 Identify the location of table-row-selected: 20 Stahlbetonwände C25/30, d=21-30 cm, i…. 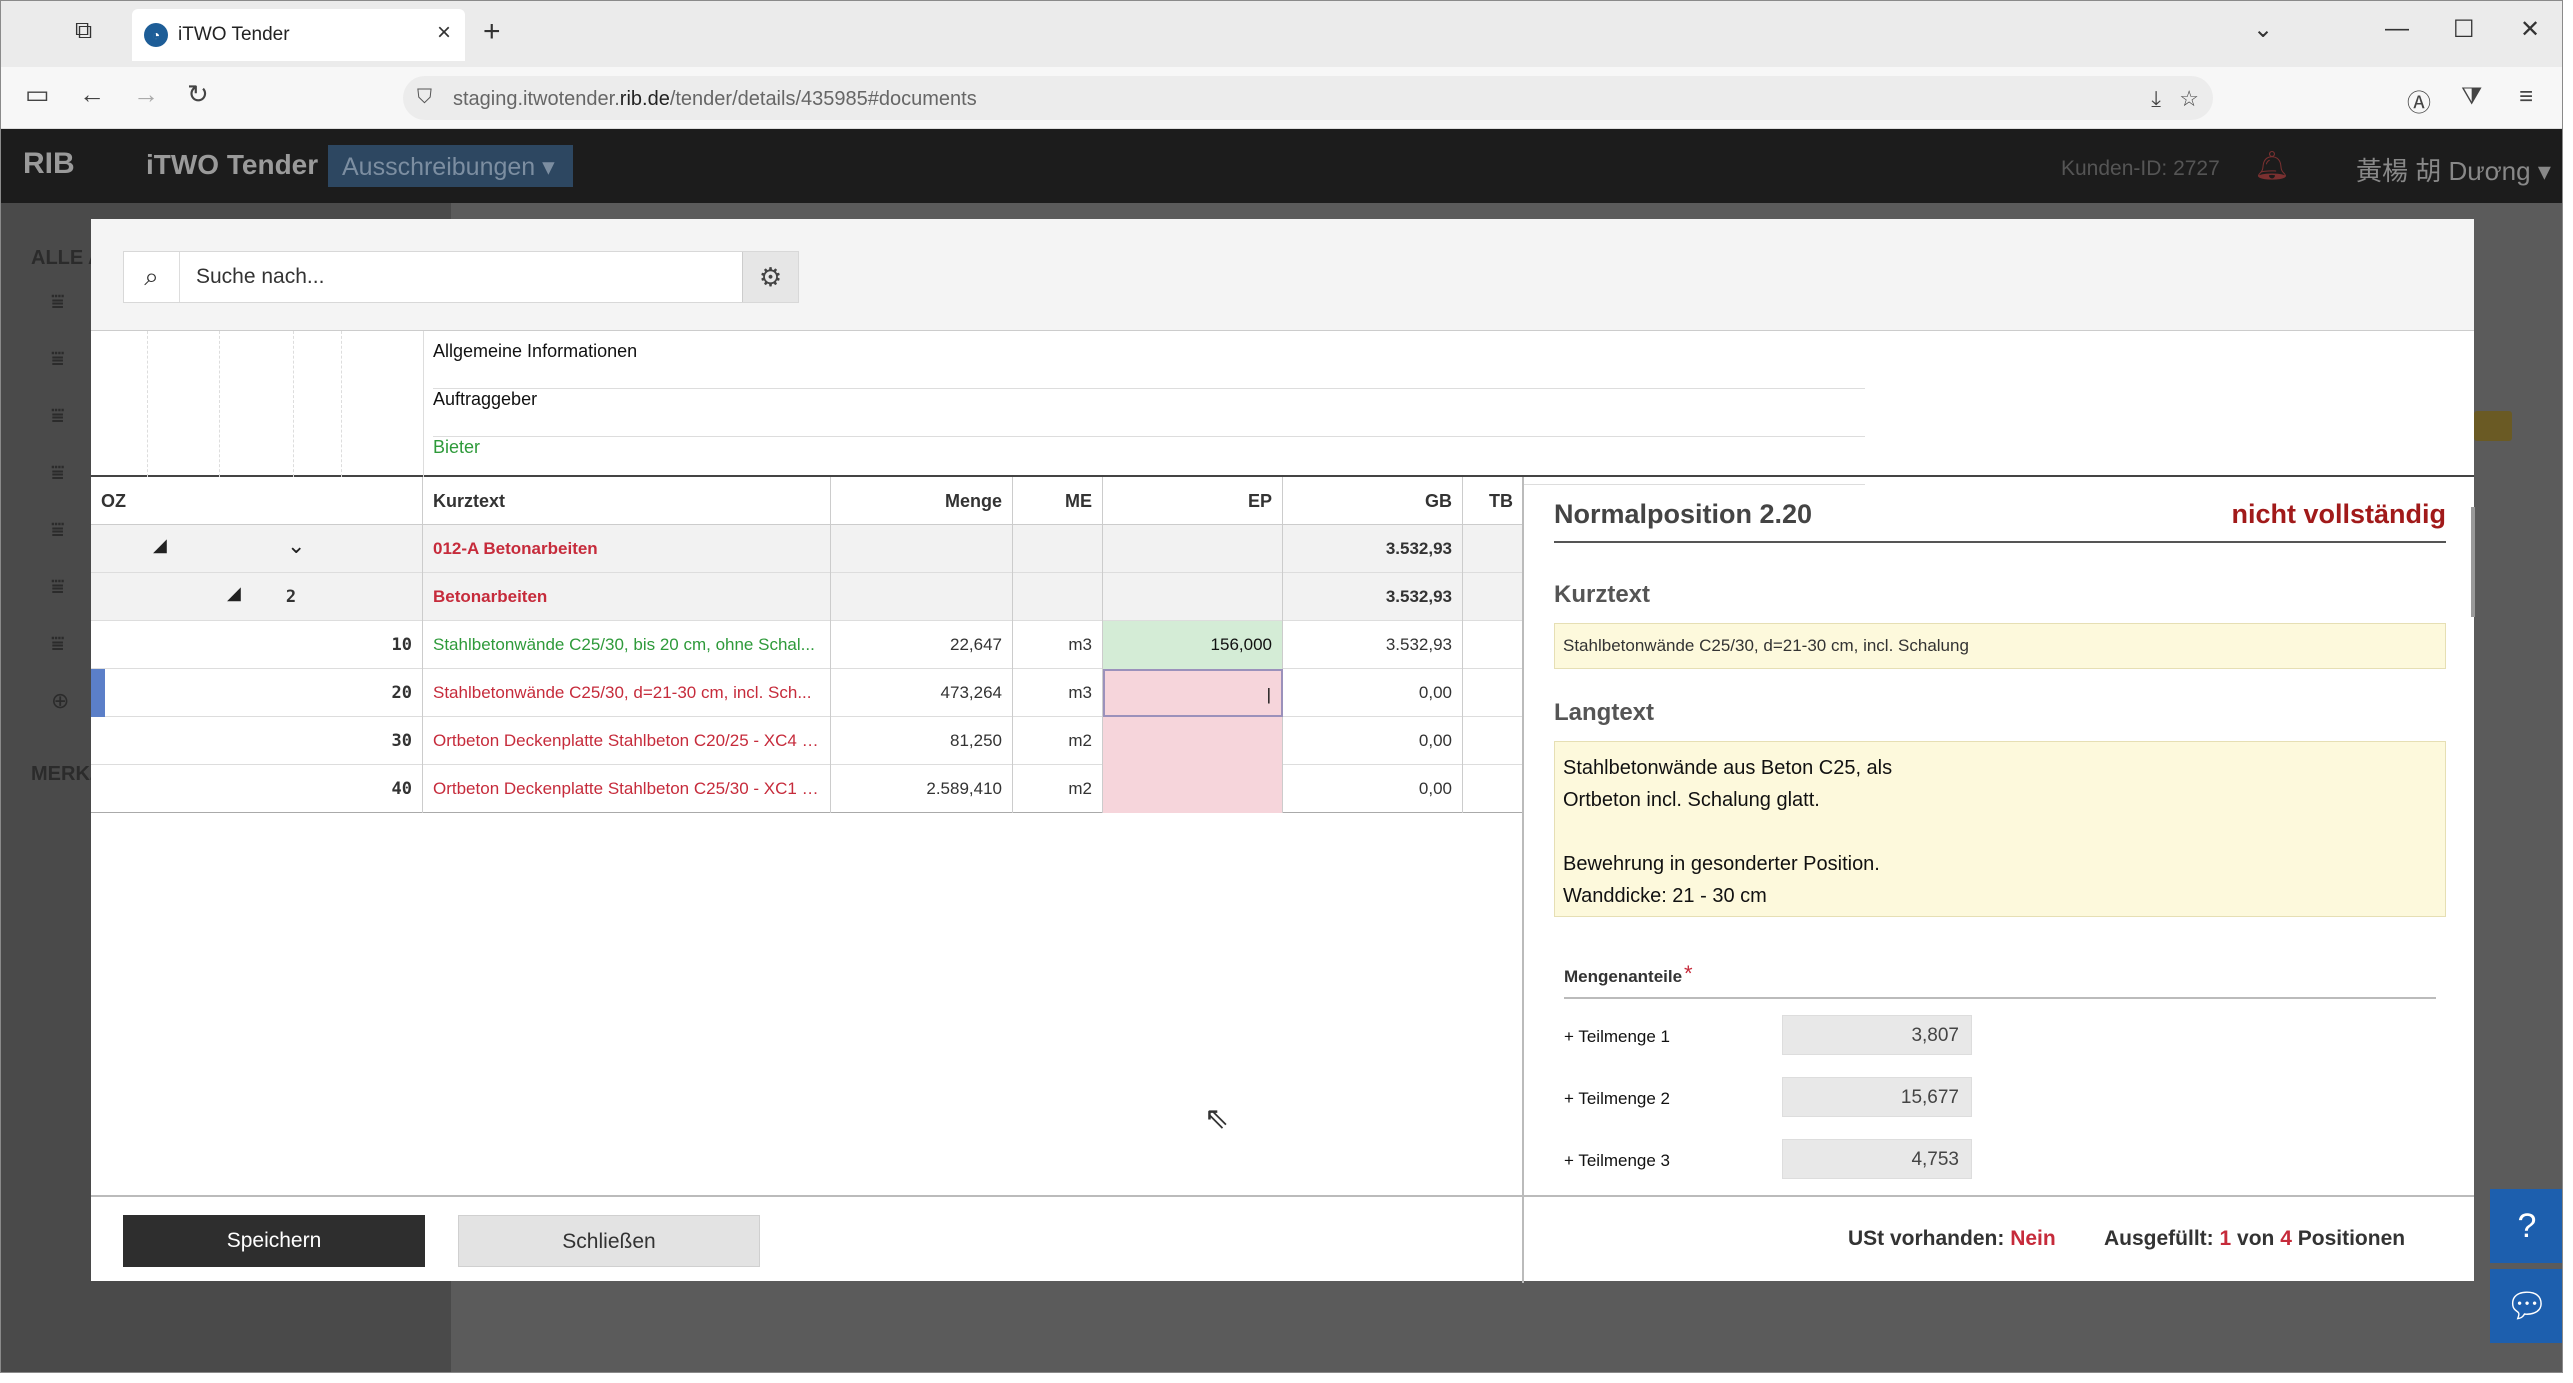
(807, 693).